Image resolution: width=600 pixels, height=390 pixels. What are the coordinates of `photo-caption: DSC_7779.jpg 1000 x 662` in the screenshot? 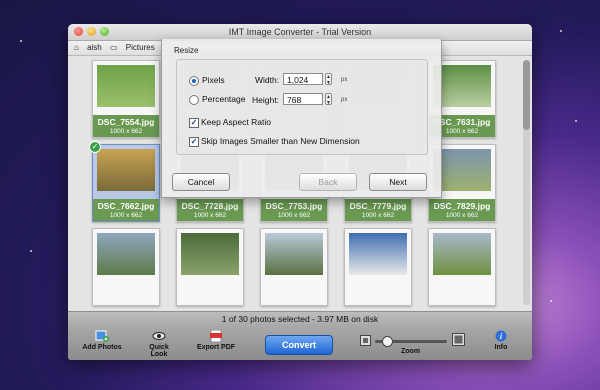 It's located at (378, 210).